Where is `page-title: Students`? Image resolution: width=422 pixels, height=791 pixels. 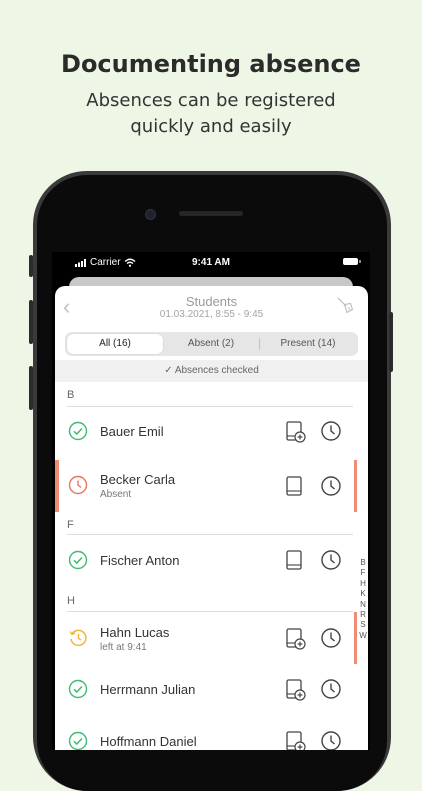 page-title: Students is located at coordinates (211, 301).